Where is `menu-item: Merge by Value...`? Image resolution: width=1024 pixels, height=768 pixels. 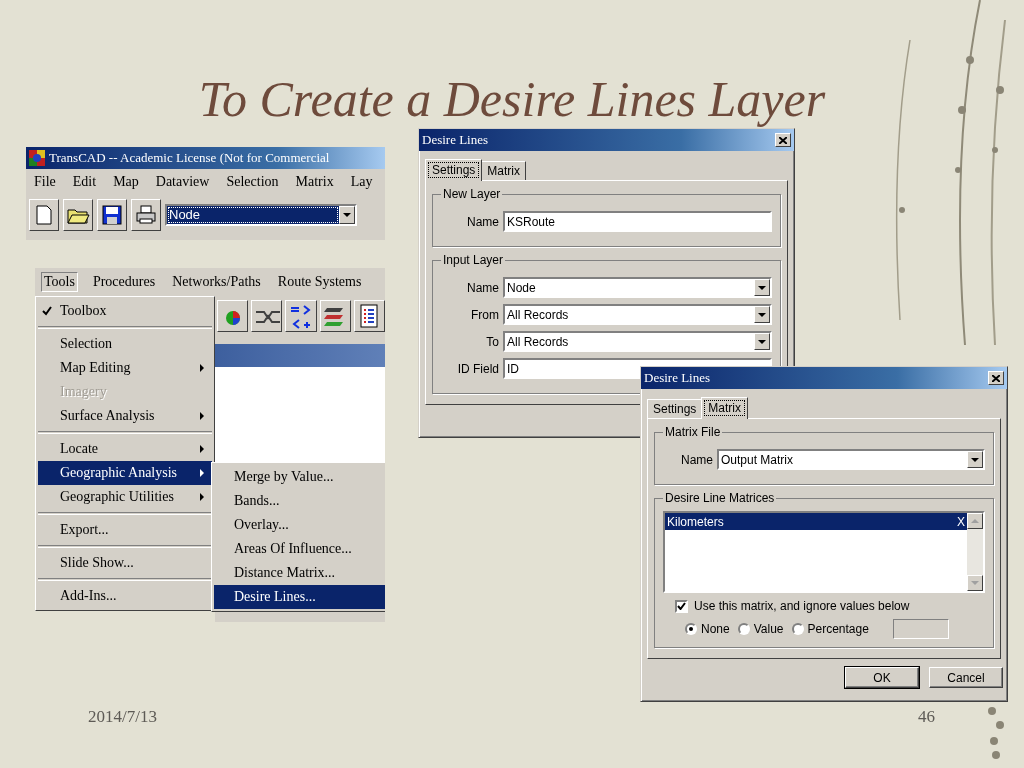
menu-item: Merge by Value... is located at coordinates (299, 477).